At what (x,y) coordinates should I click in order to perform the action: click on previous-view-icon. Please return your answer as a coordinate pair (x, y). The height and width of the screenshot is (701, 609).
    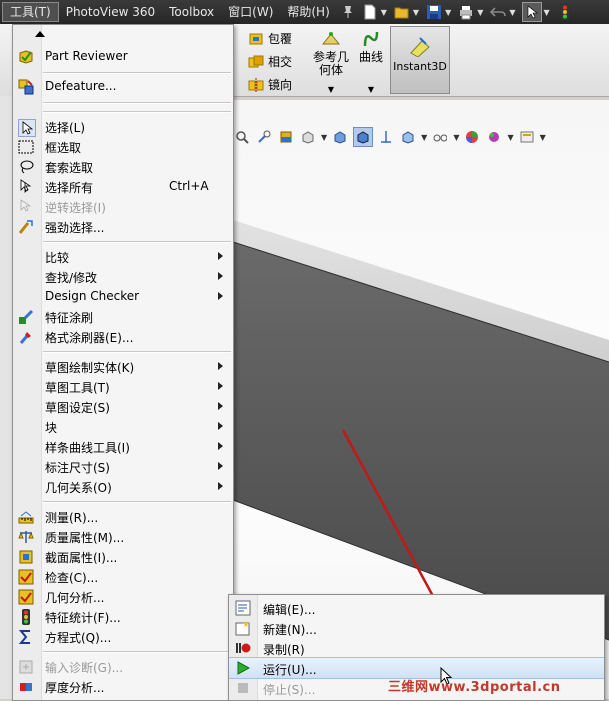
    Looking at the image, I should click on (264, 137).